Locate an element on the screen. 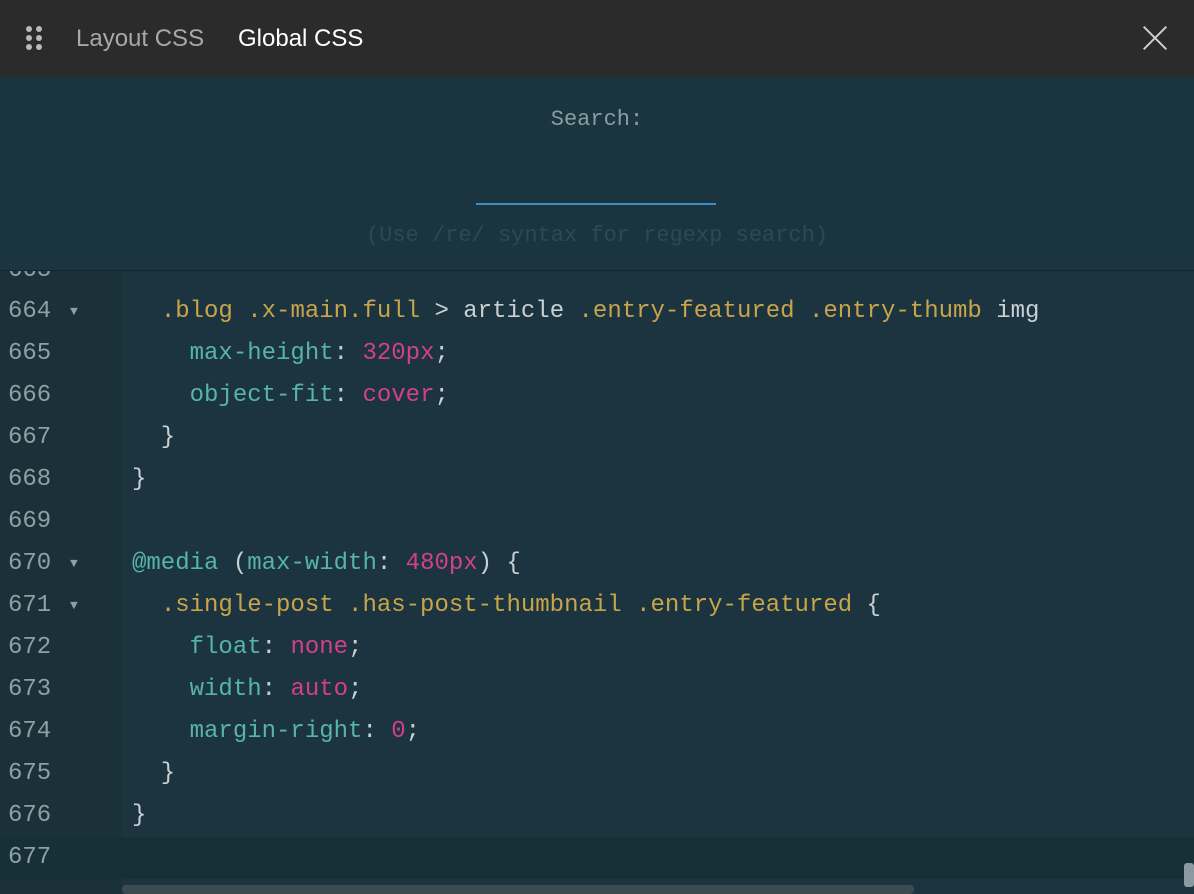 The height and width of the screenshot is (894, 1194). code-line: 669 is located at coordinates (597, 522).